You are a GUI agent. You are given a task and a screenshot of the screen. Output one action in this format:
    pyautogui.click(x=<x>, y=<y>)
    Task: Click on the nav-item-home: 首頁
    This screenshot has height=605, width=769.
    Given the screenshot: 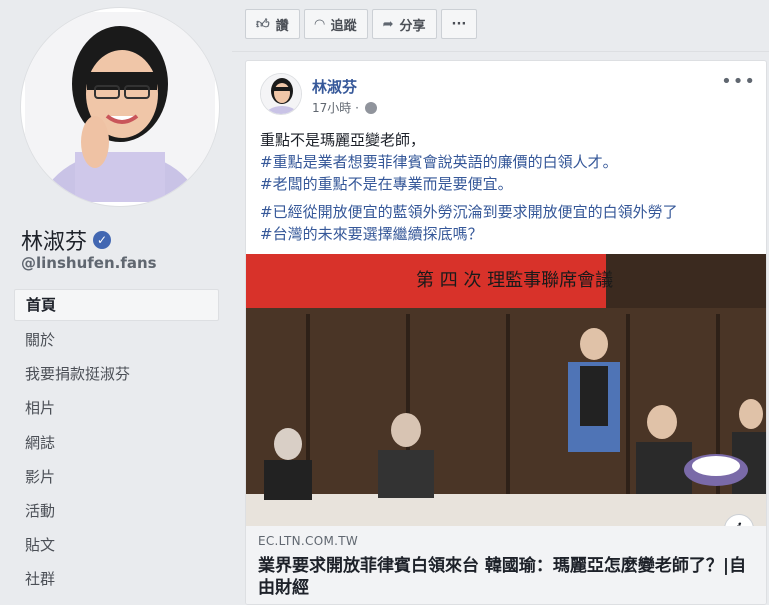 What is the action you would take?
    pyautogui.click(x=116, y=305)
    